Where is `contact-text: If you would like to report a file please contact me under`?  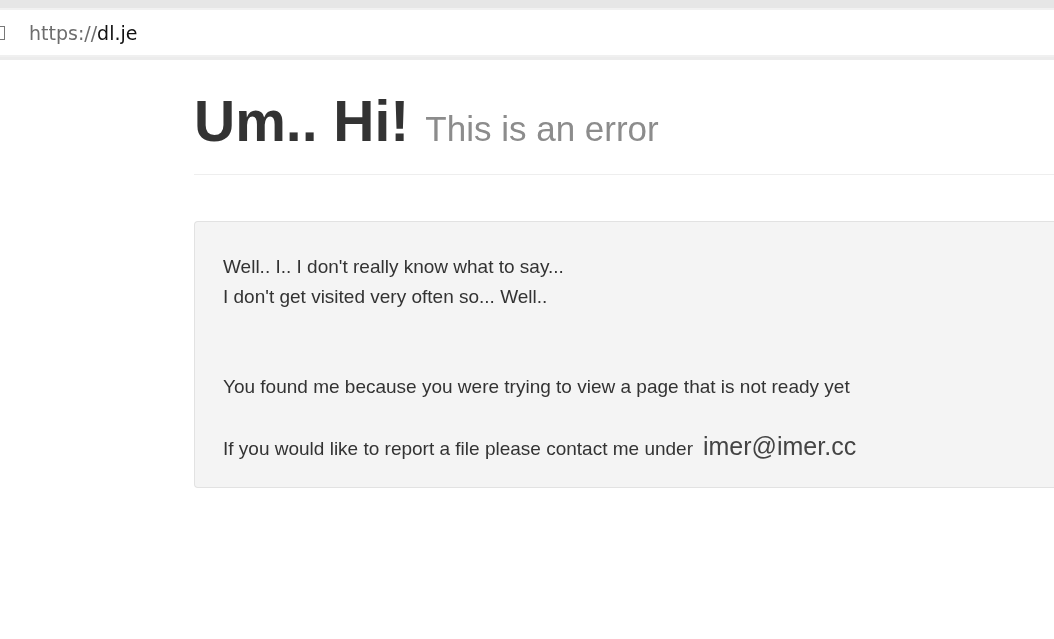 contact-text: If you would like to report a file please contact me under is located at coordinates (458, 449).